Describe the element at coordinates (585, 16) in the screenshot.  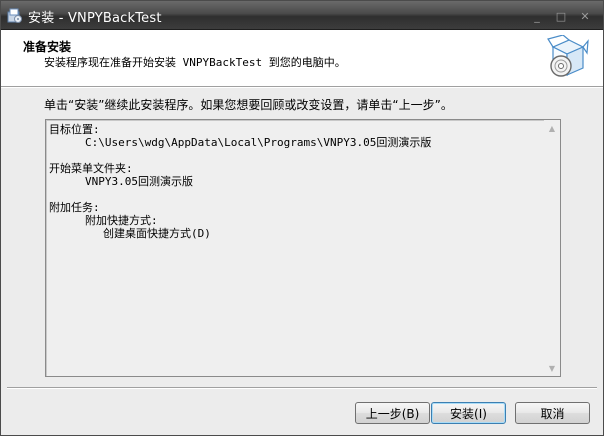
I see `close-button: ✕` at that location.